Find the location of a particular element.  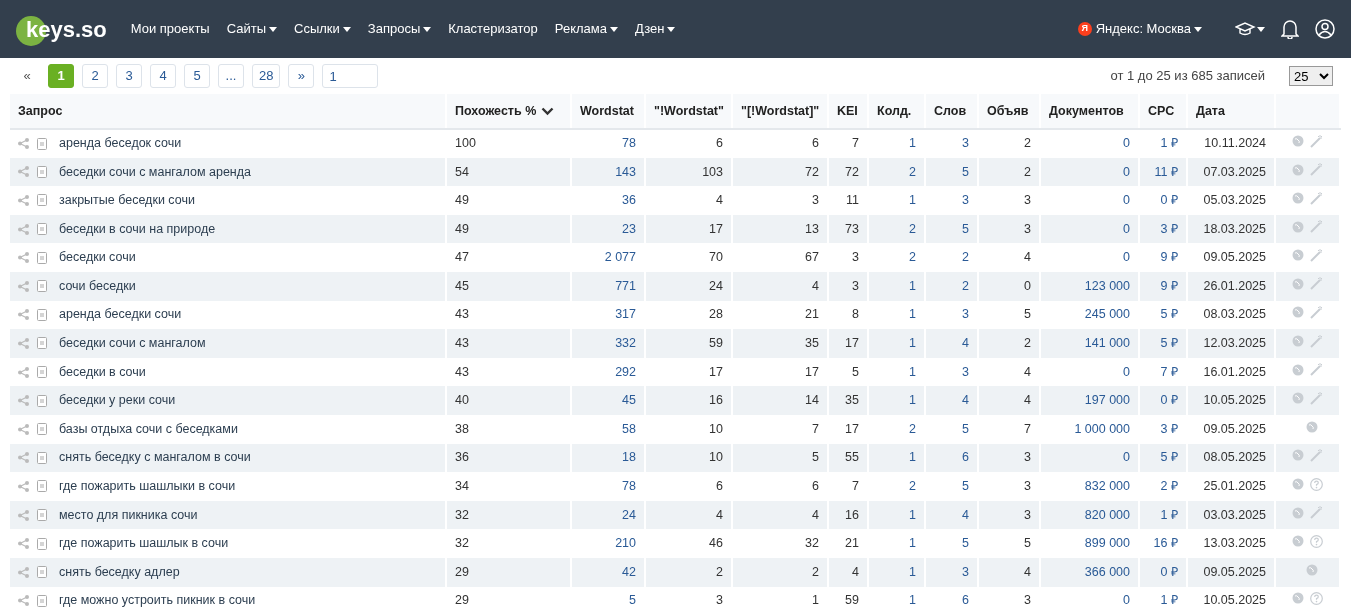

value-link: 5 ₽ is located at coordinates (1169, 314).